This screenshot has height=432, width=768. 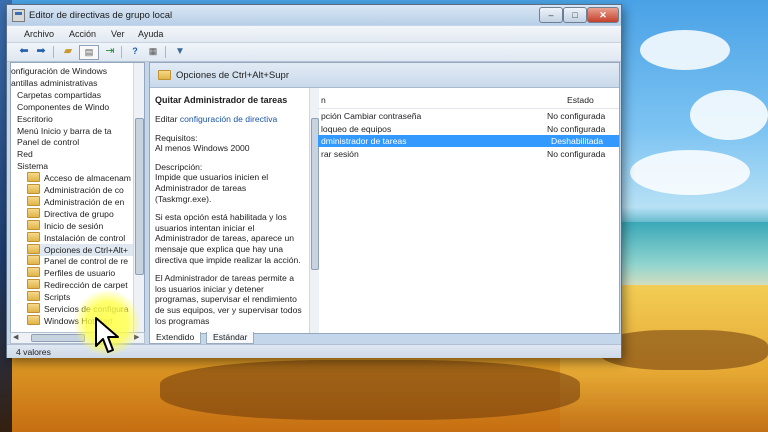 What do you see at coordinates (18, 15) in the screenshot?
I see `gpedit-app-icon` at bounding box center [18, 15].